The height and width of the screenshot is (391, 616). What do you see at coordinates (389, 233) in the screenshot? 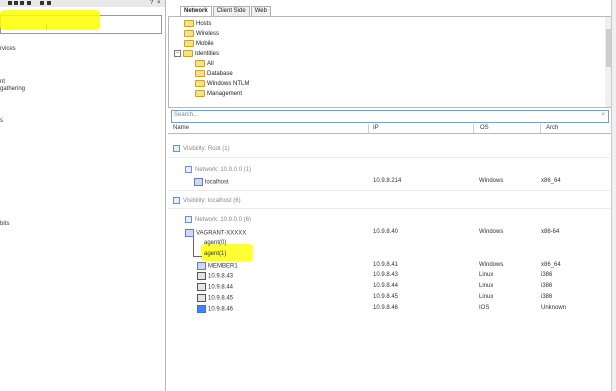
I see `table-row: VAGRANT-XXXXX 10.9.8.40 Windows x86-64` at bounding box center [389, 233].